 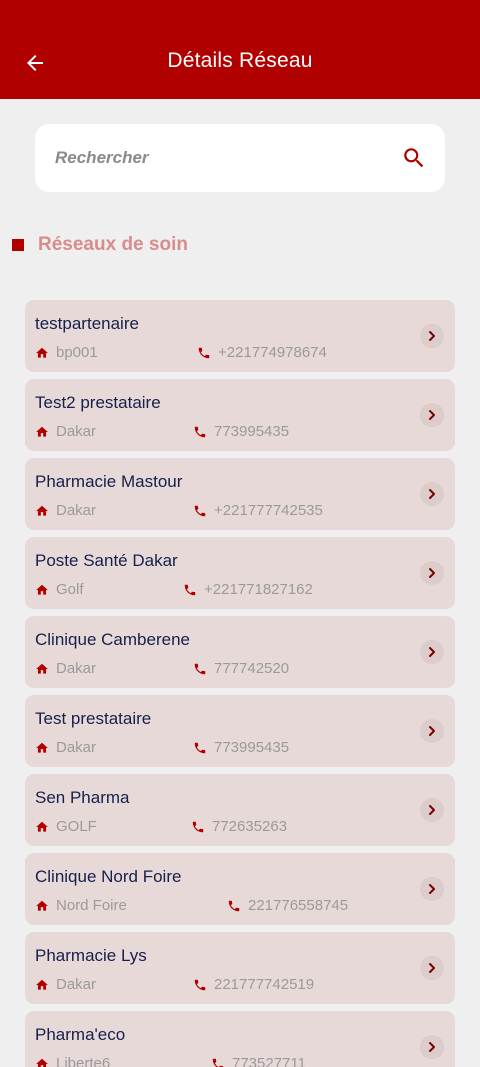 What do you see at coordinates (240, 810) in the screenshot?
I see `provider-card: Sen Pharma GOLF 772635263` at bounding box center [240, 810].